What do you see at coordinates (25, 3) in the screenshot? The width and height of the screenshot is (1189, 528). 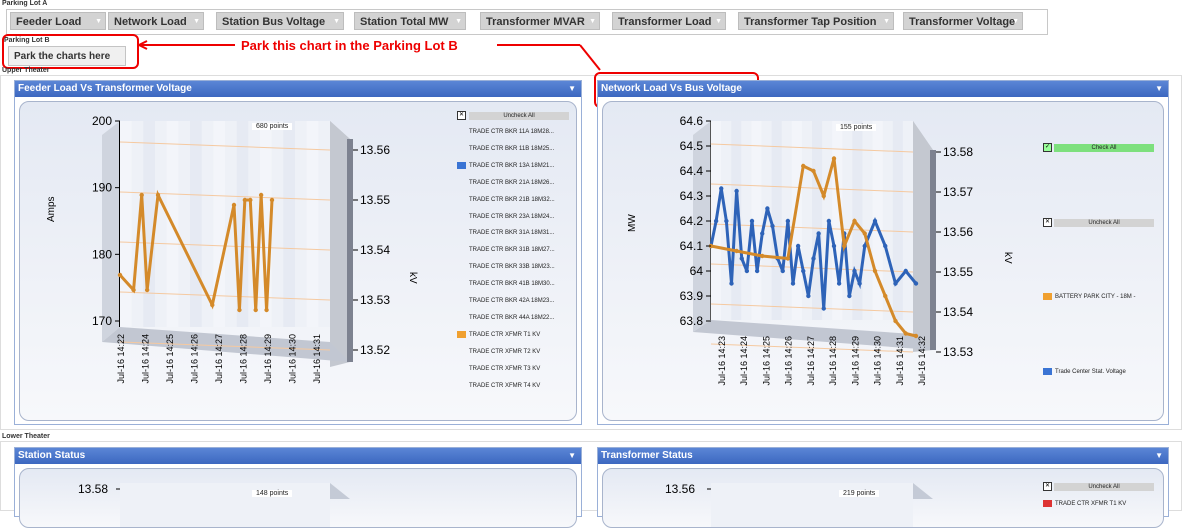 I see `parking-lot-a-label: Parking Lot A` at bounding box center [25, 3].